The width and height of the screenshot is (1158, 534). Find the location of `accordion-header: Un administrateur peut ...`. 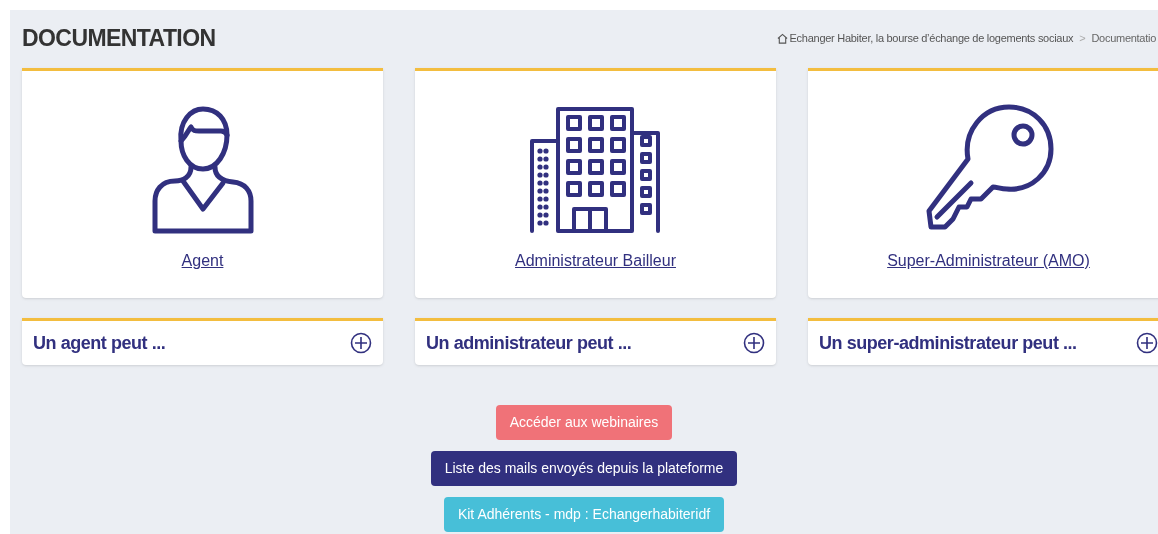

accordion-header: Un administrateur peut ... is located at coordinates (595, 341).